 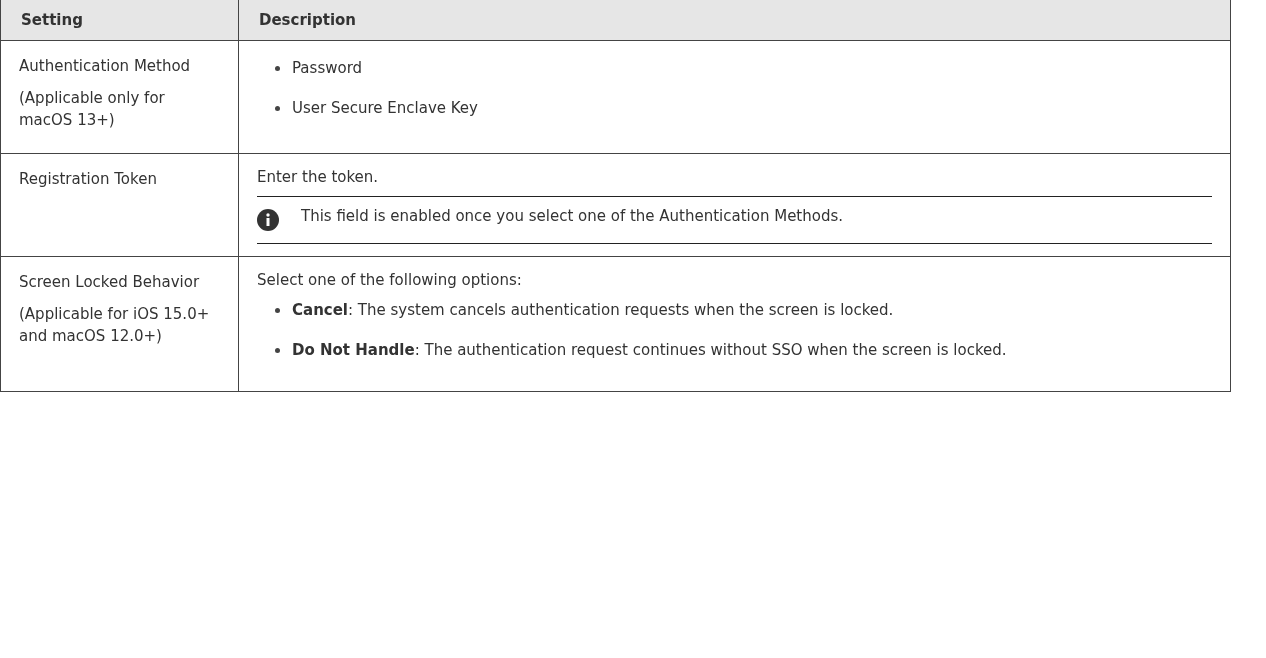 What do you see at coordinates (88, 179) in the screenshot?
I see `setting-text: Registration Token` at bounding box center [88, 179].